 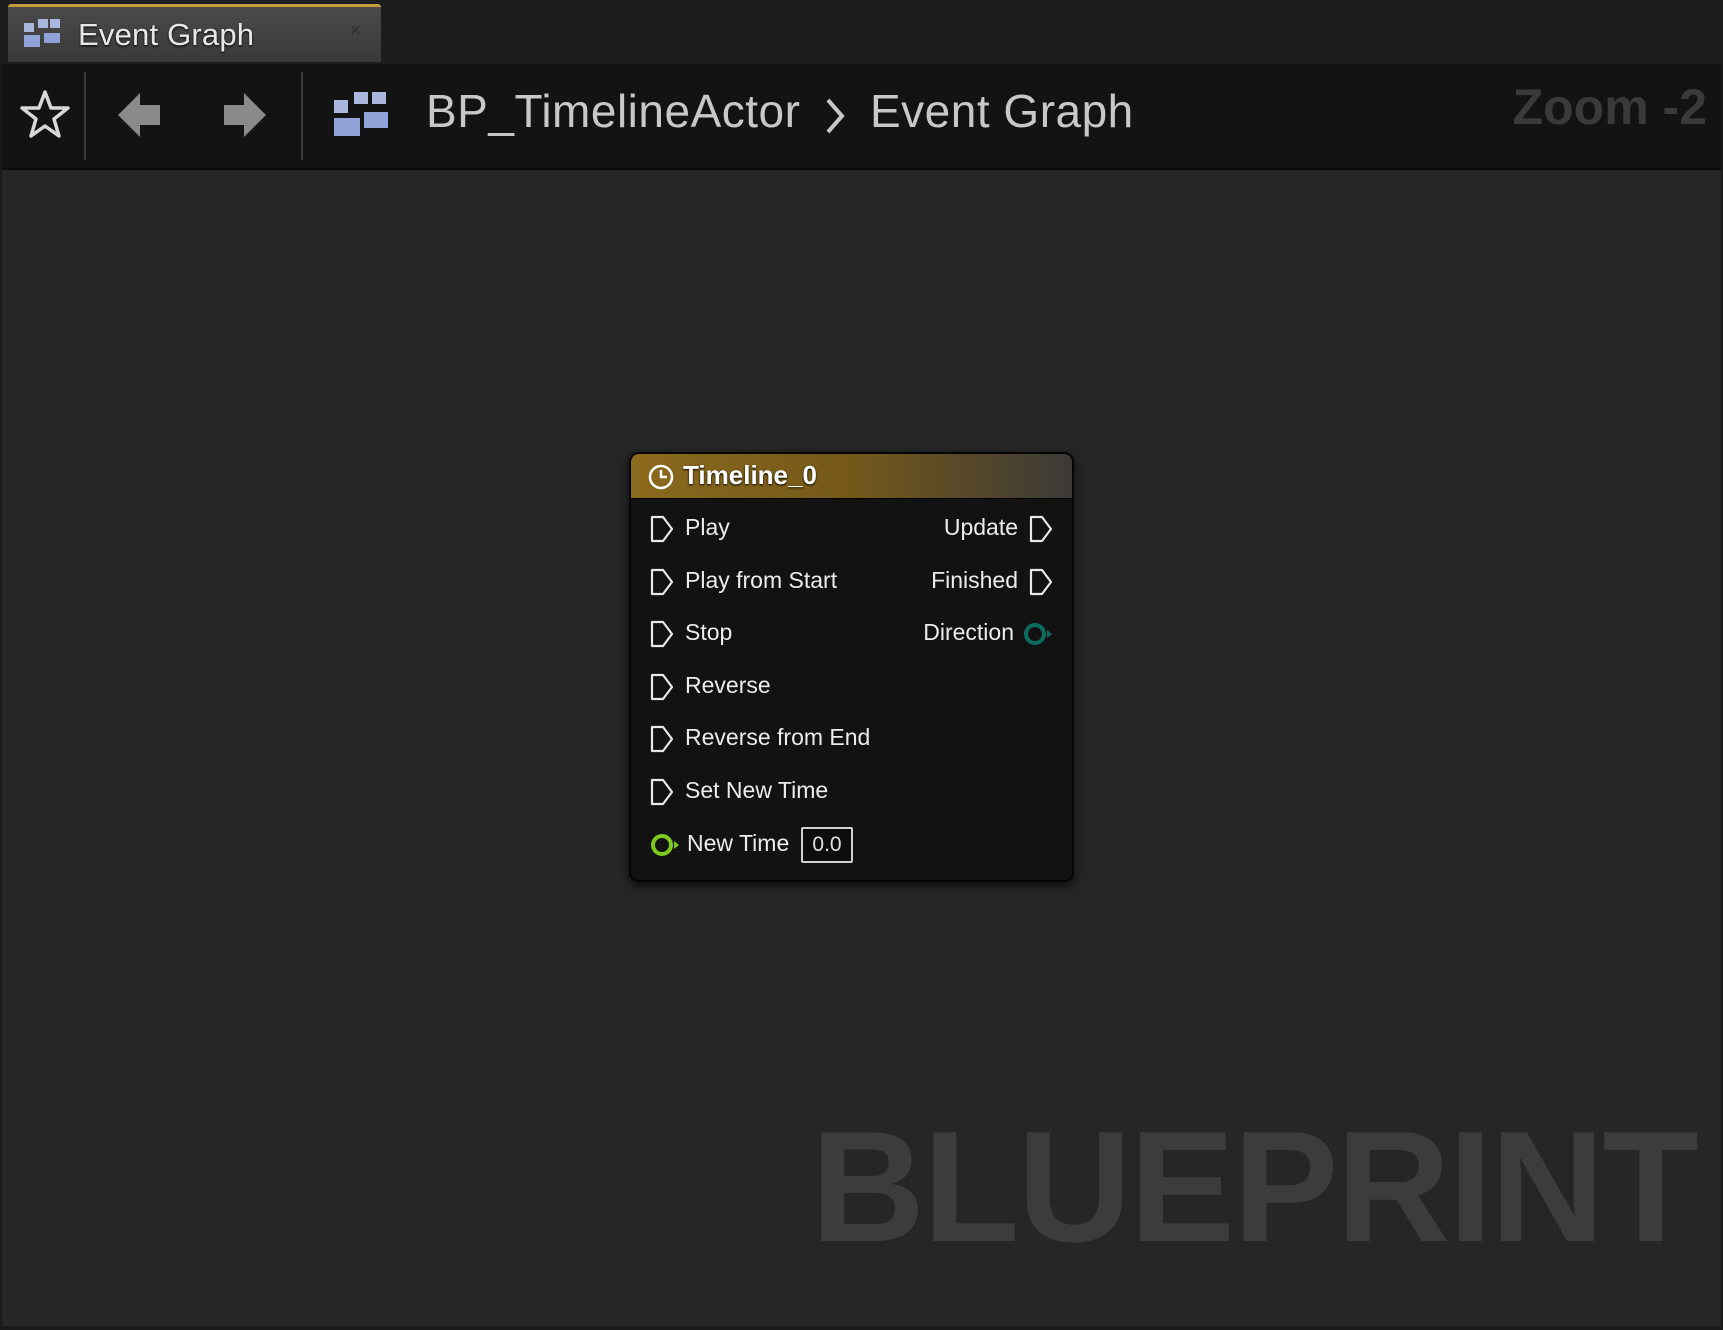 I want to click on pin-label: Stop, so click(x=709, y=632).